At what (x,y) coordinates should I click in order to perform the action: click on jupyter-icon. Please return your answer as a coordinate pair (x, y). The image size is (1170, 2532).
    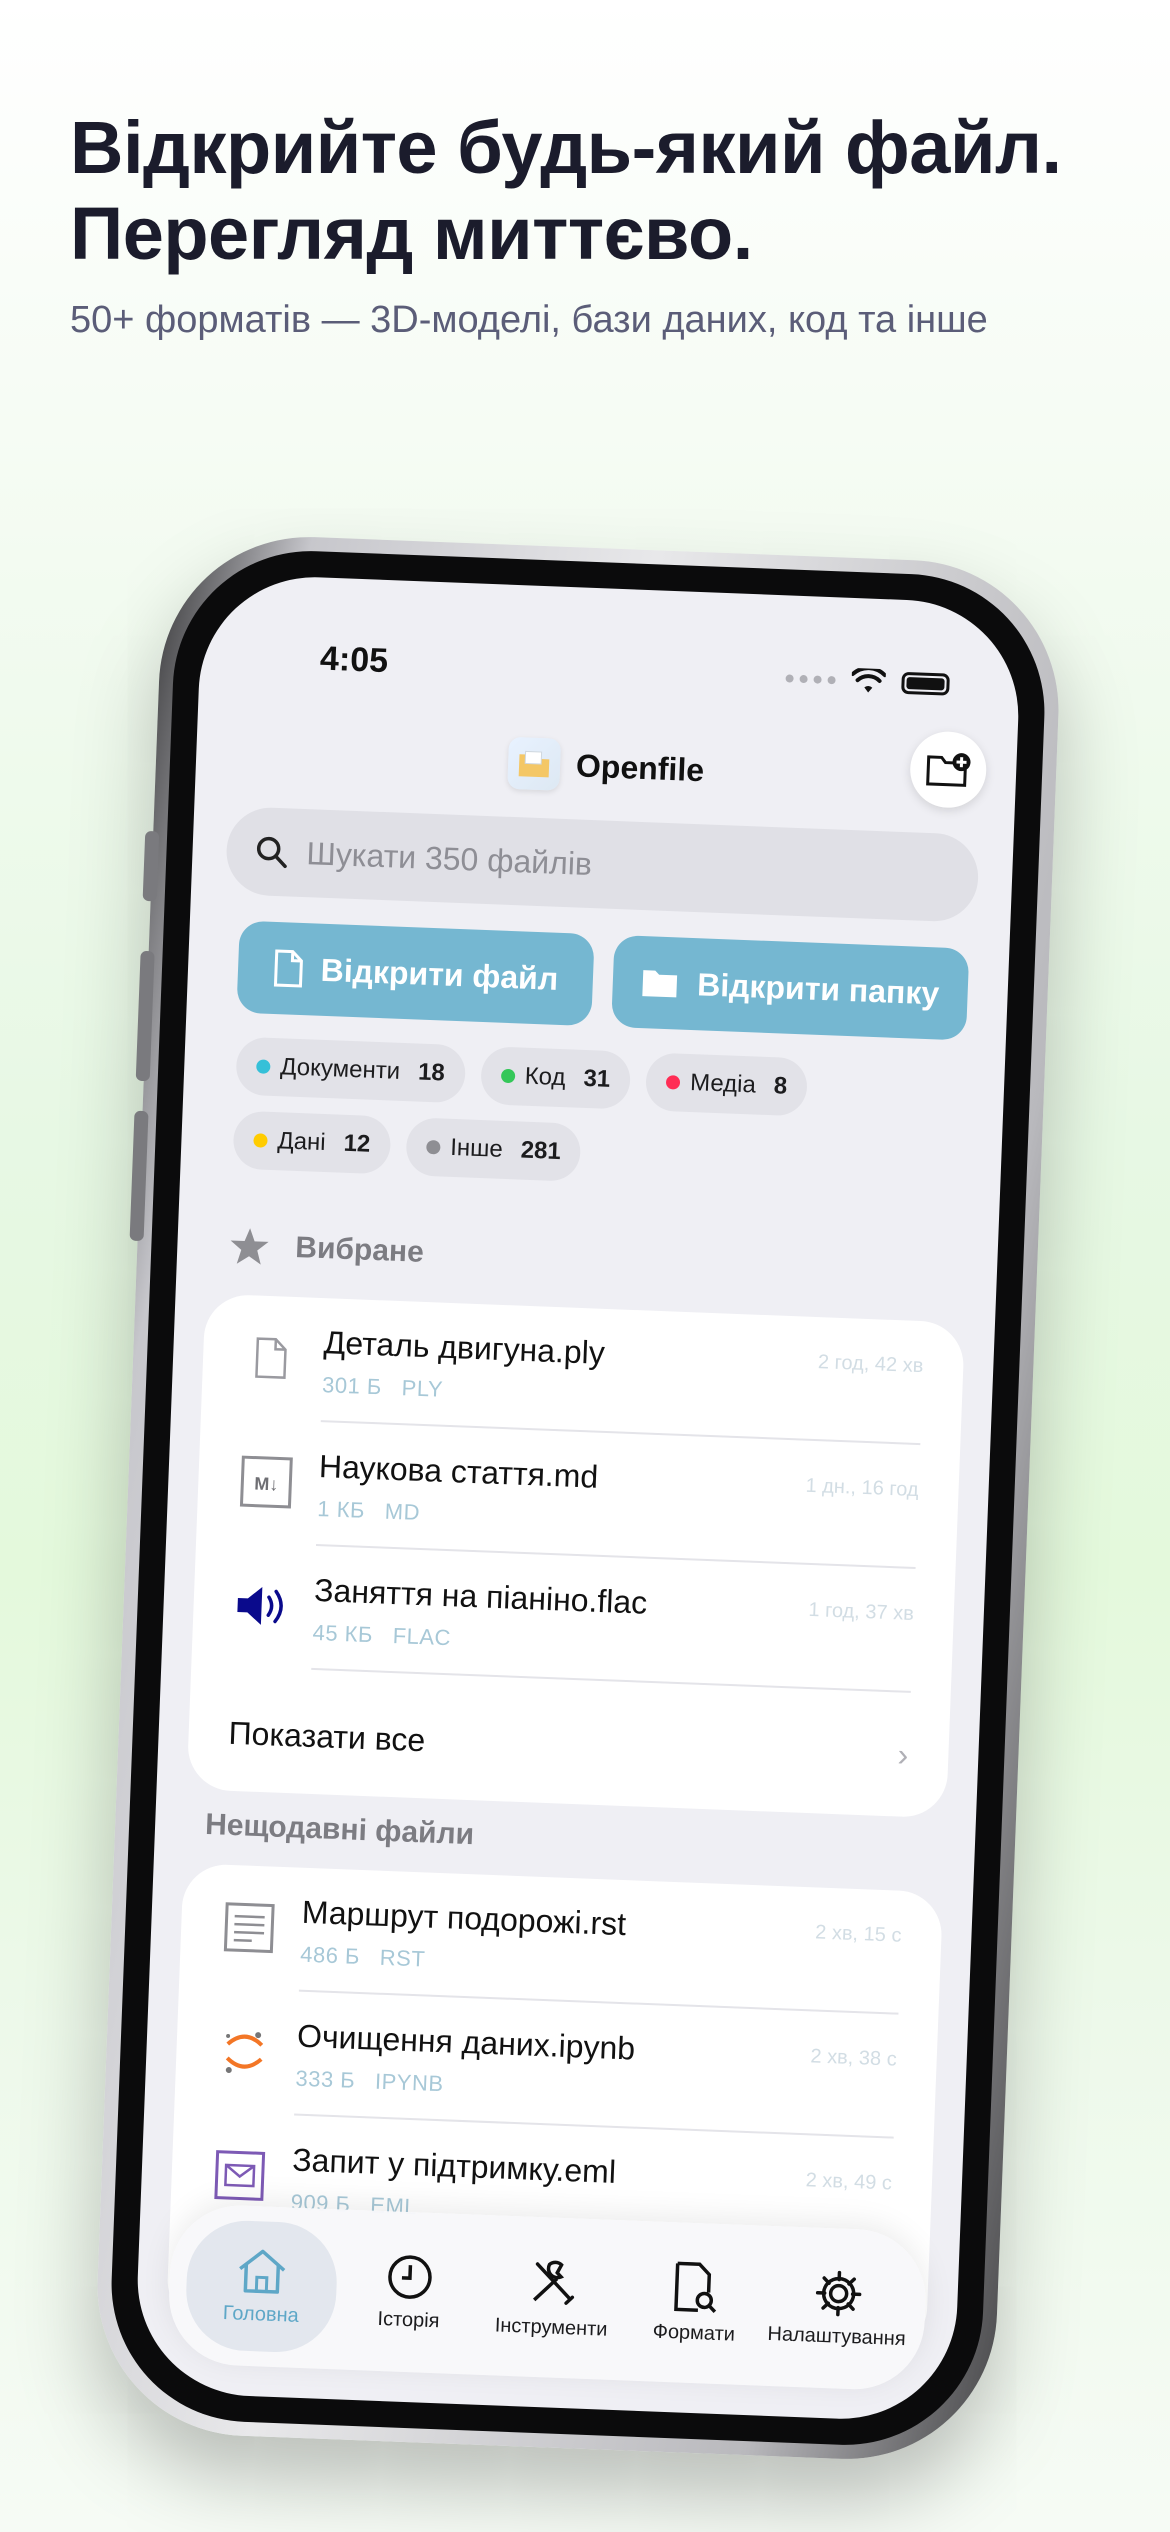
    Looking at the image, I should click on (244, 2052).